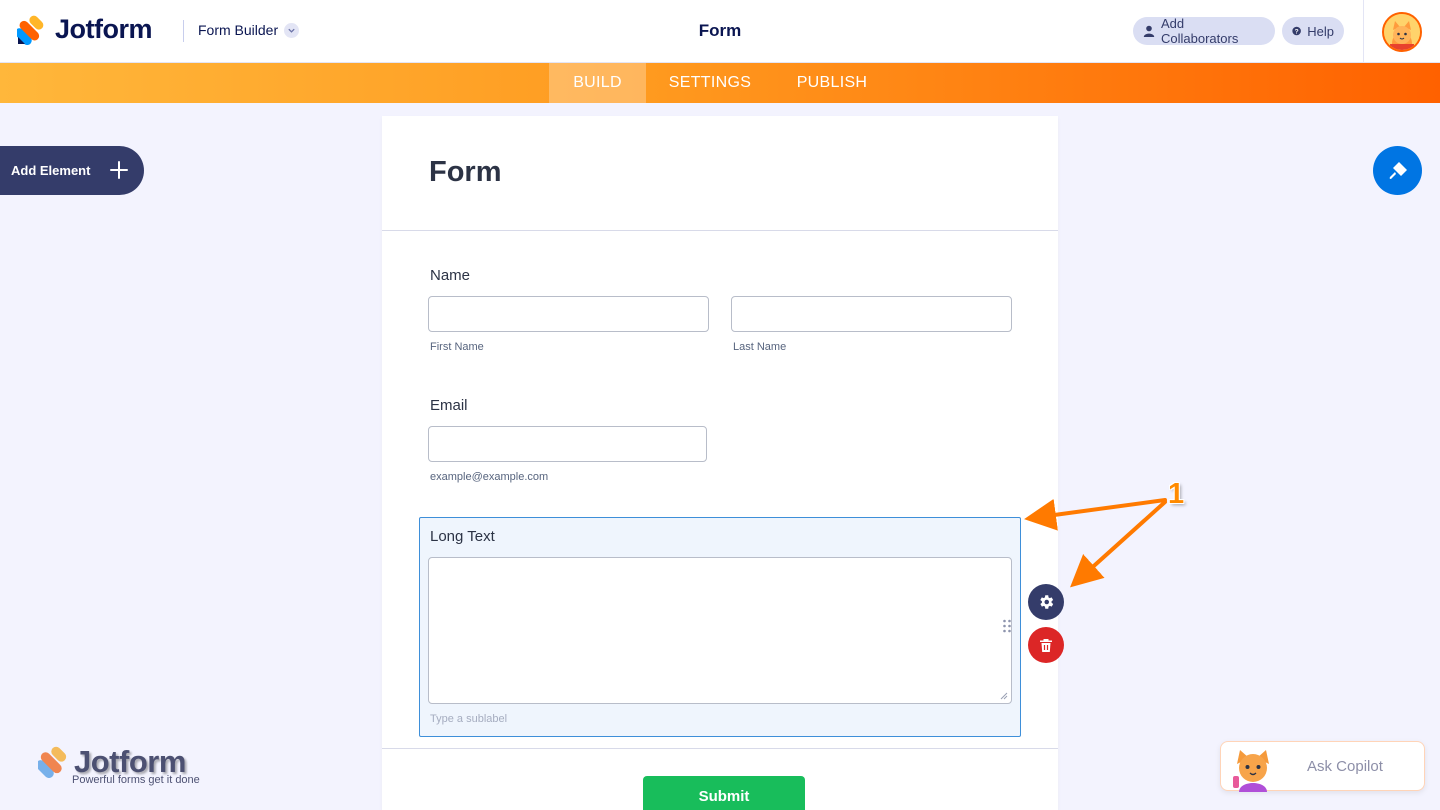  I want to click on email-input, so click(567, 444).